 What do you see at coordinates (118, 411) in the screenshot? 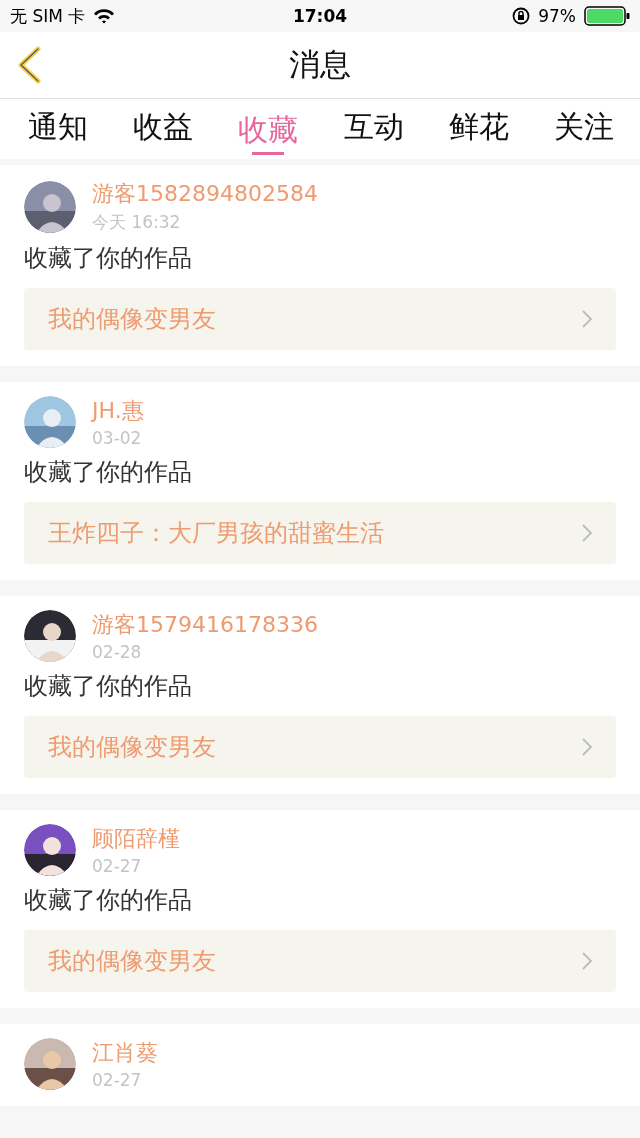
I see `user-name: JH.惠` at bounding box center [118, 411].